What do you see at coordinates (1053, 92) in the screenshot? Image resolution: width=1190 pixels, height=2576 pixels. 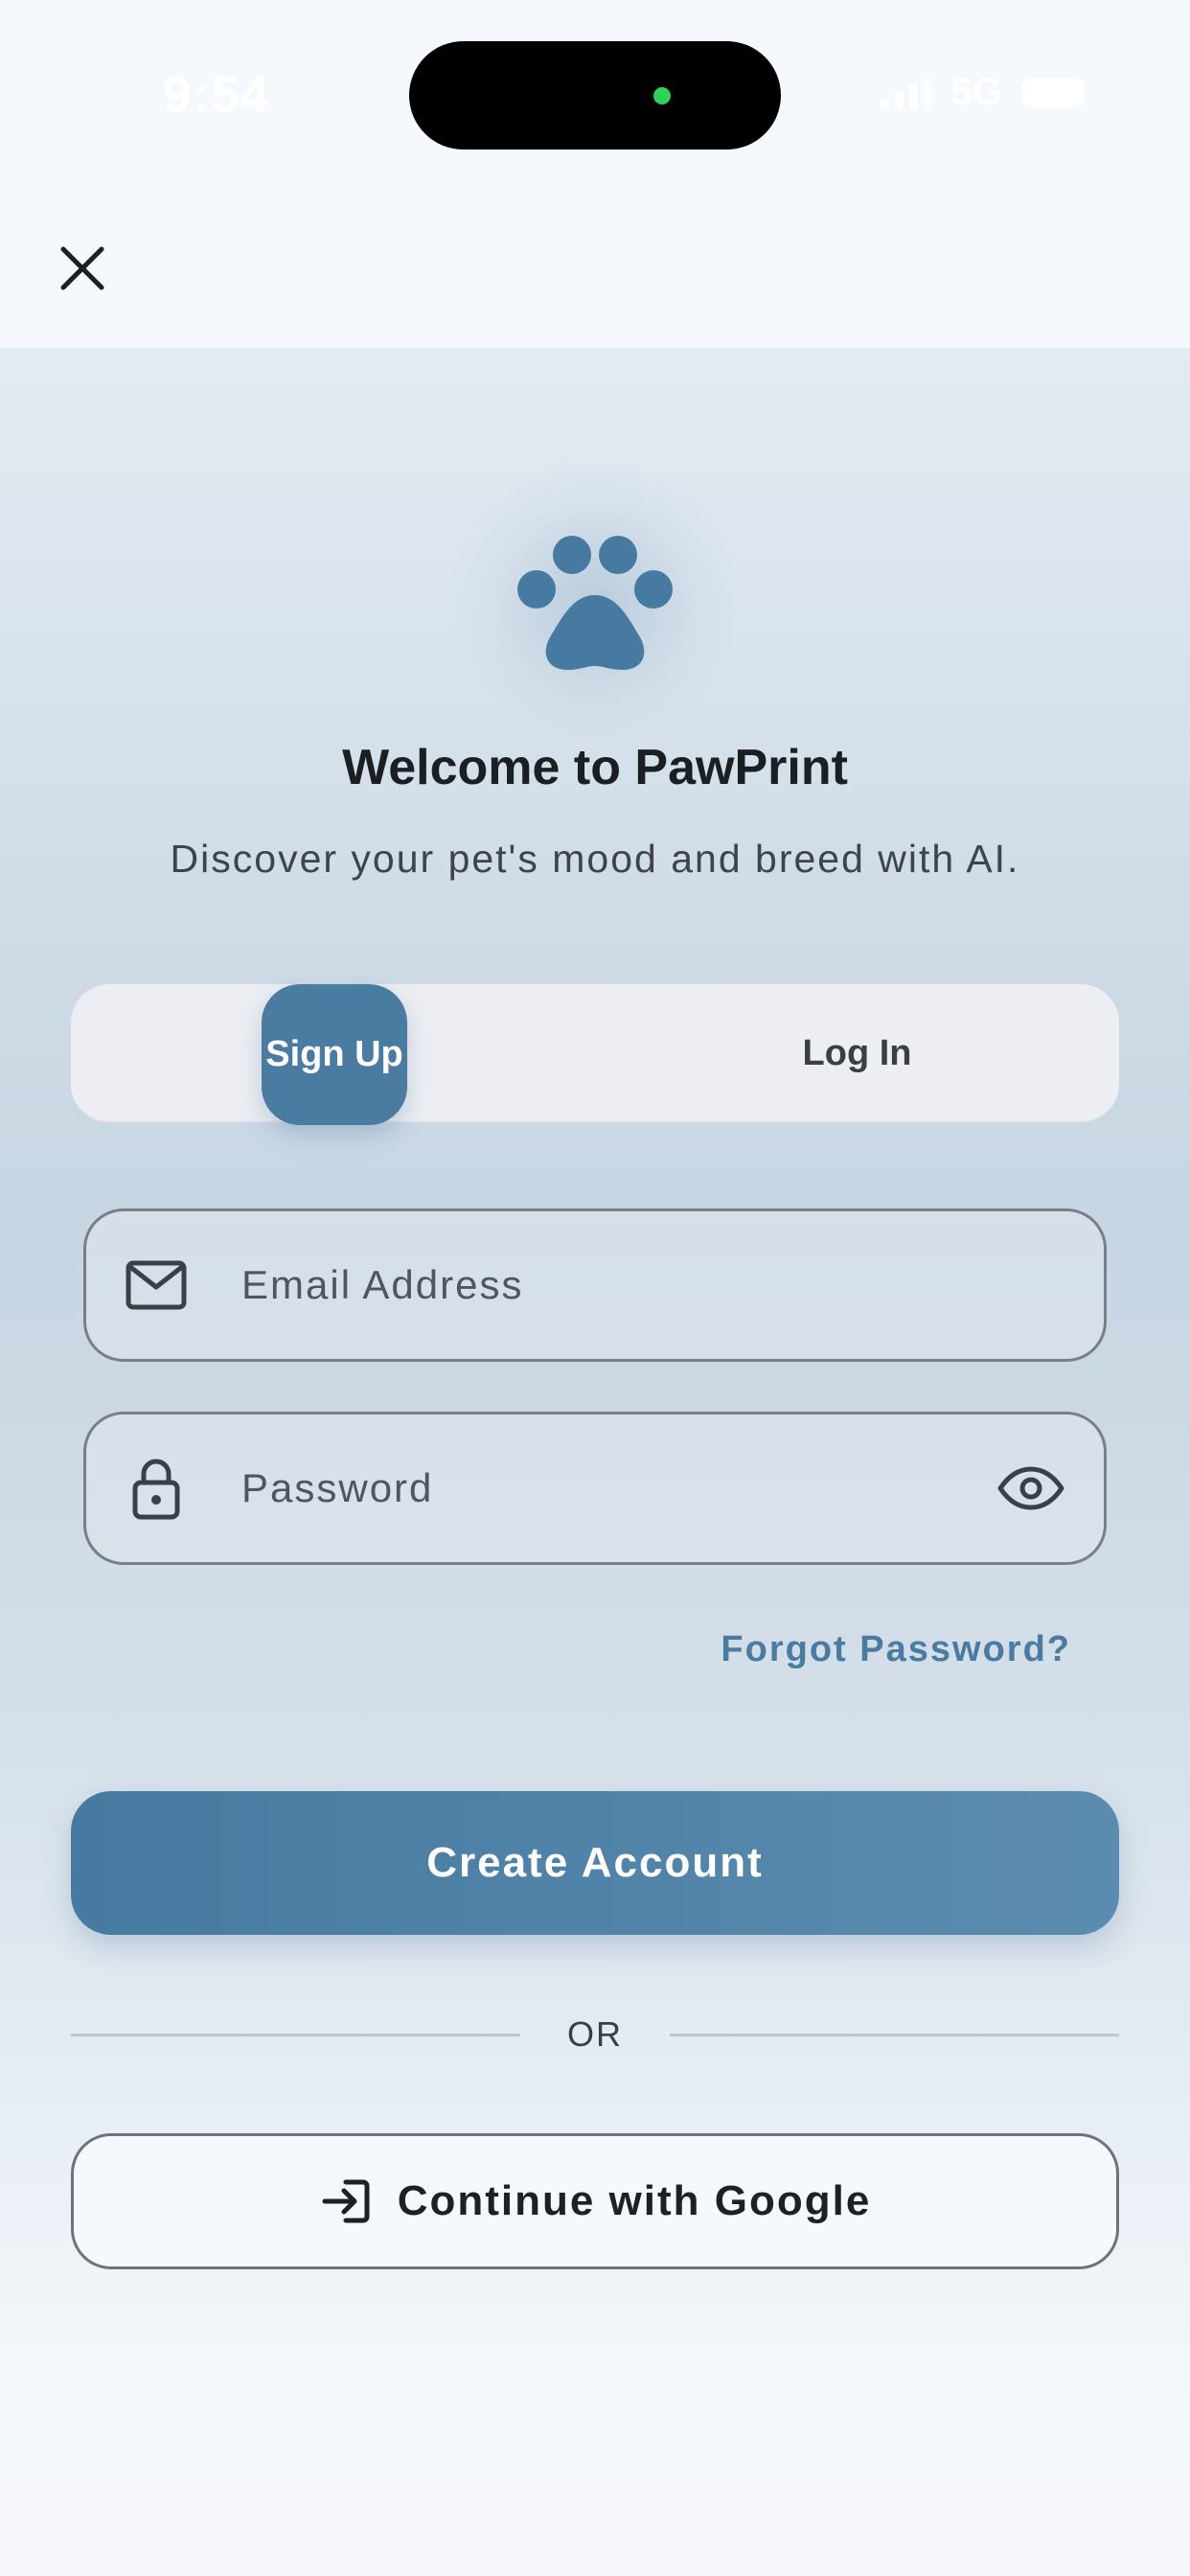 I see `battery-icon` at bounding box center [1053, 92].